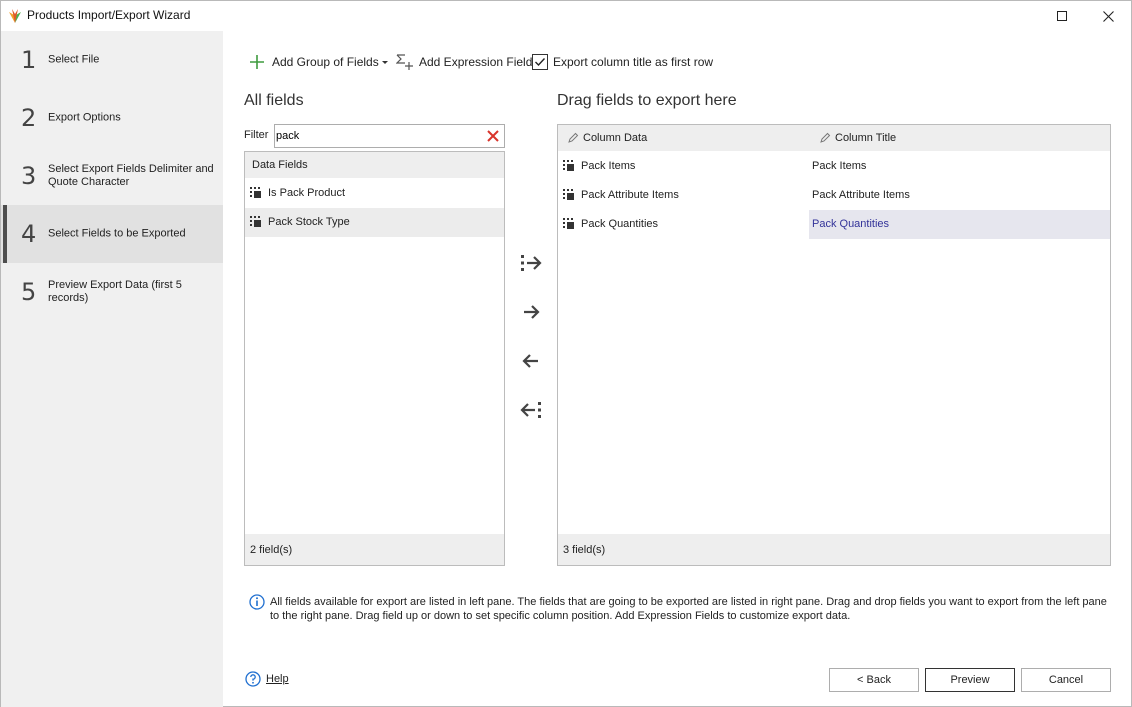 This screenshot has height=707, width=1132. I want to click on move-right-button, so click(531, 312).